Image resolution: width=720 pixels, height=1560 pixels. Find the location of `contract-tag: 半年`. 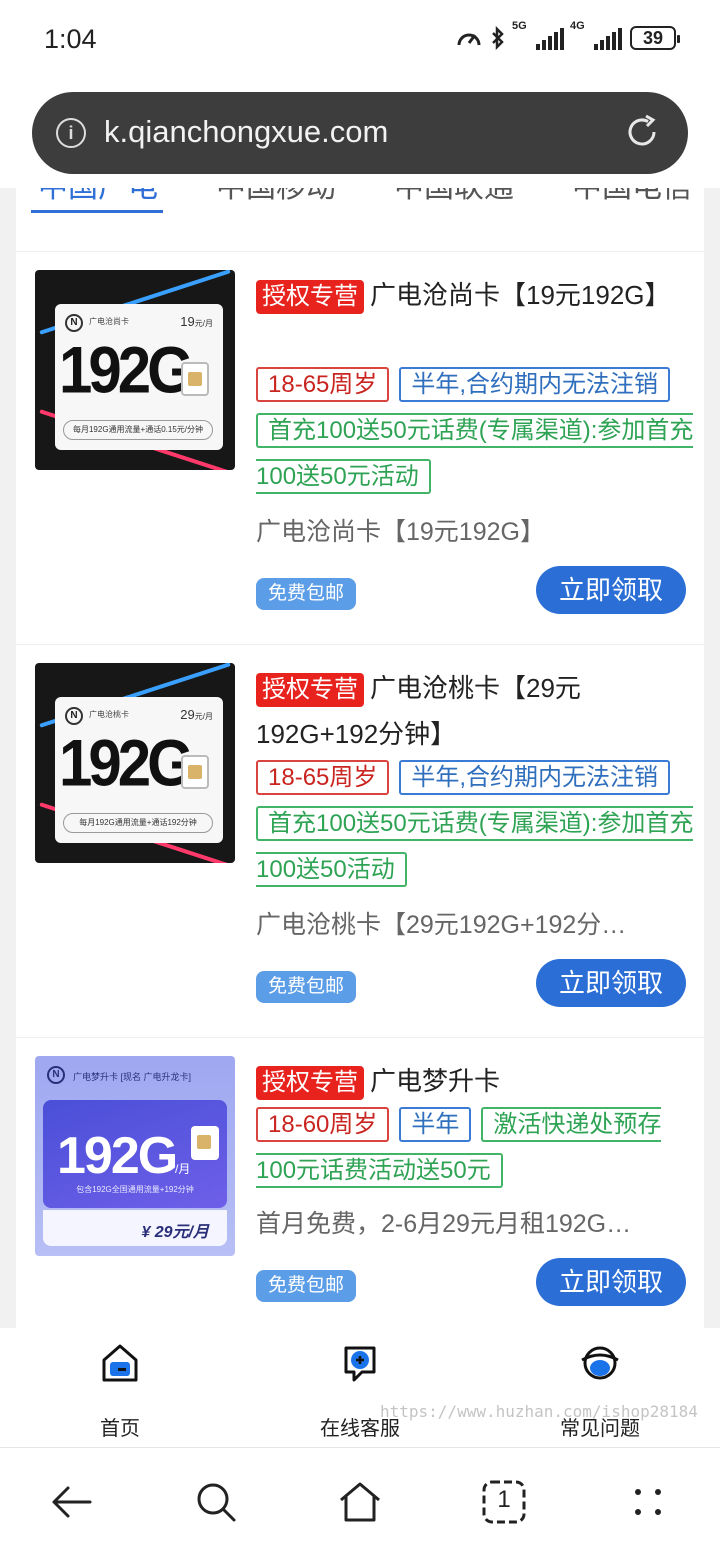

contract-tag: 半年 is located at coordinates (435, 1124).